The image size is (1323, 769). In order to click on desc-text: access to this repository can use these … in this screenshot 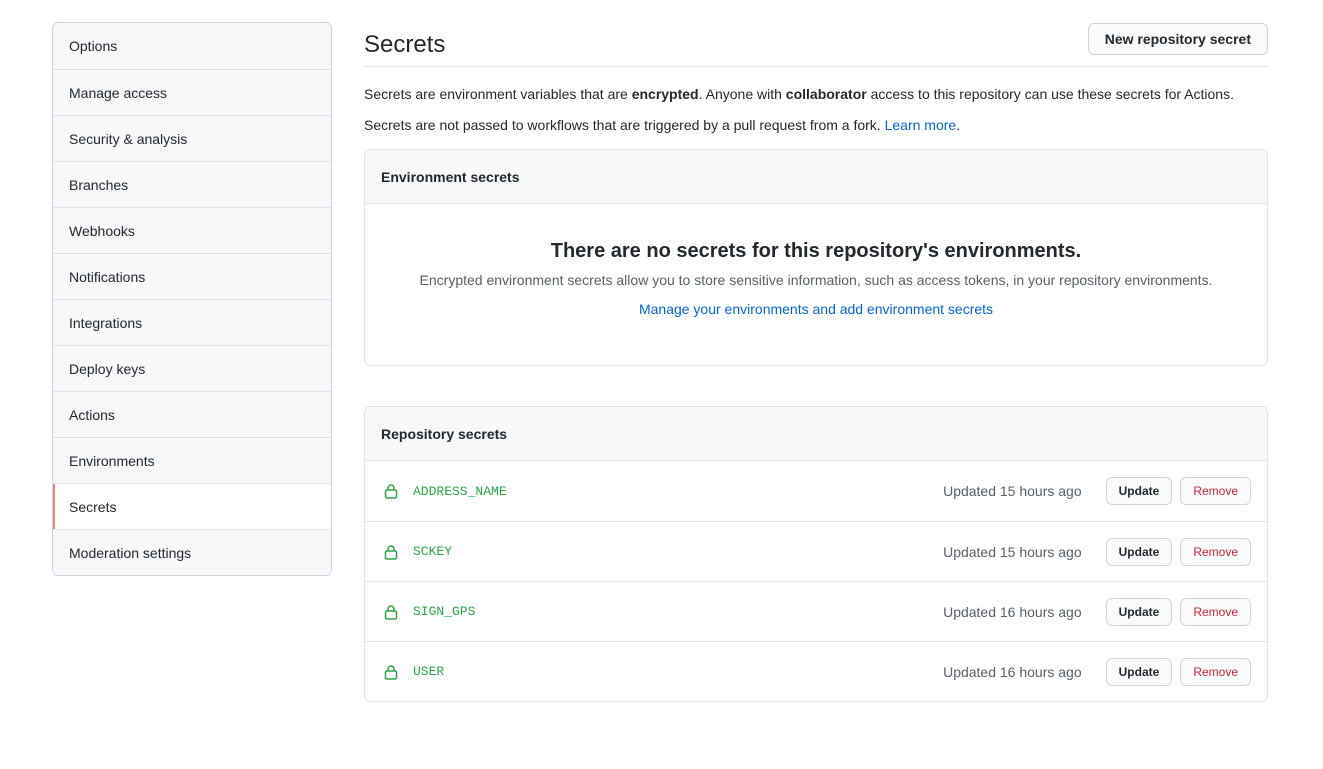, I will do `click(1050, 94)`.